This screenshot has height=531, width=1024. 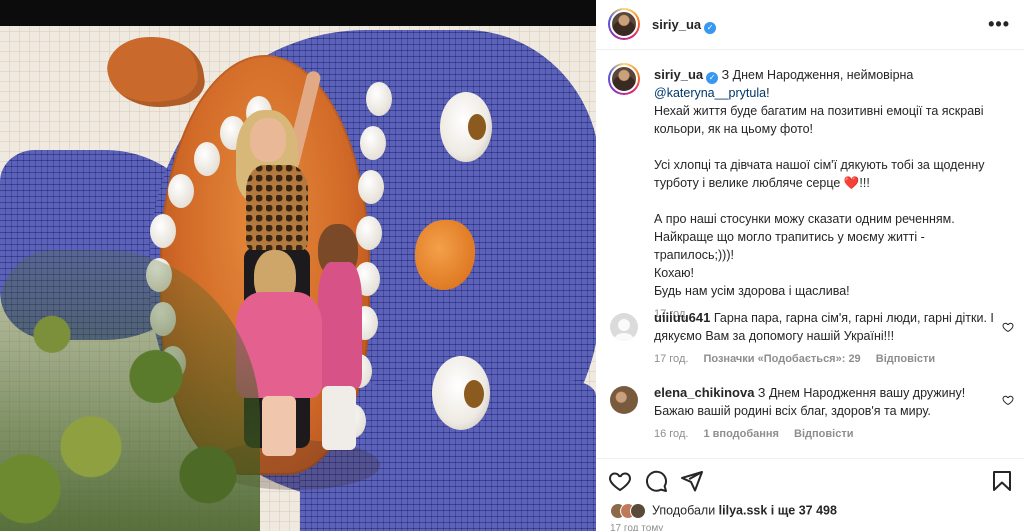 I want to click on girl-older-dress, so click(x=340, y=325).